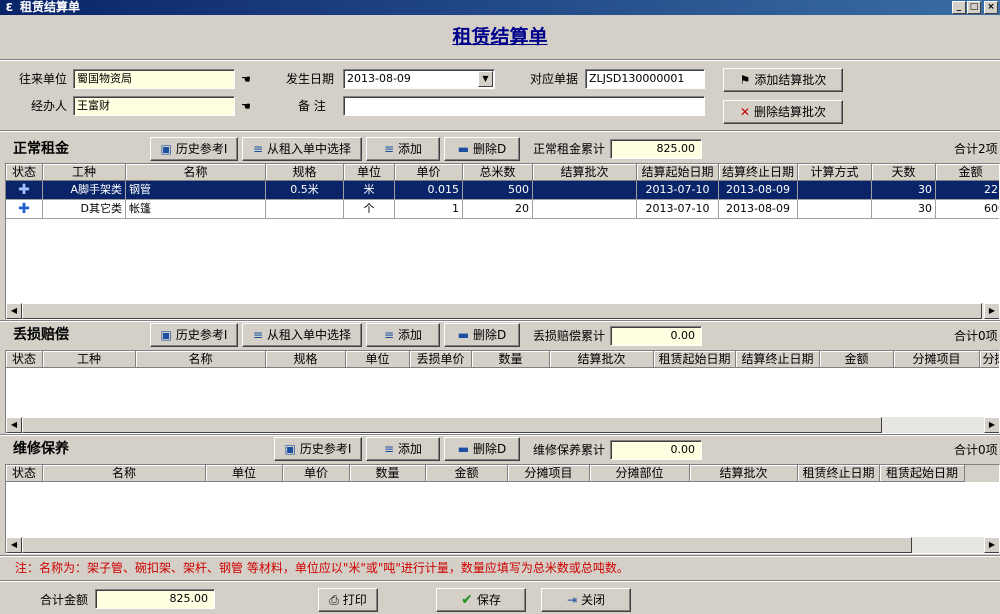  I want to click on cell-price: 0.015, so click(429, 190).